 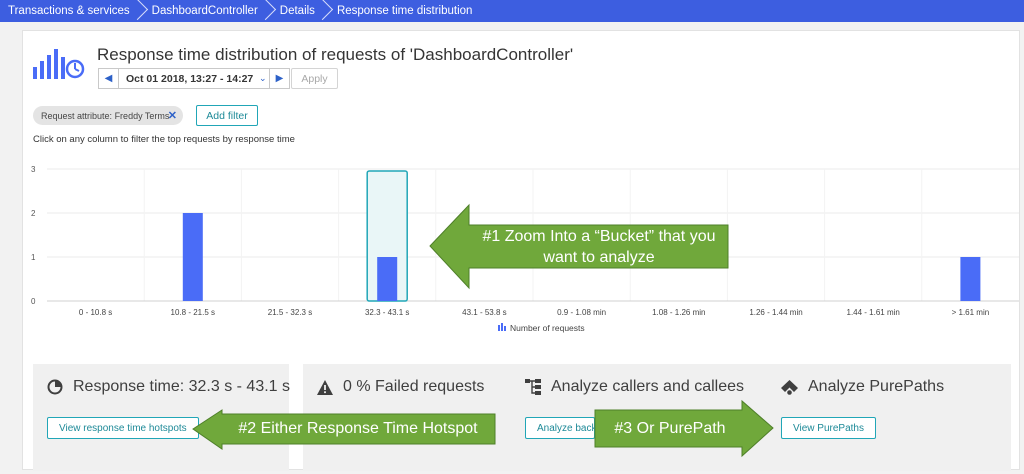 I want to click on zoom-annotation-line1: #1 Zoom Into a “Bucket” that you, so click(x=599, y=236).